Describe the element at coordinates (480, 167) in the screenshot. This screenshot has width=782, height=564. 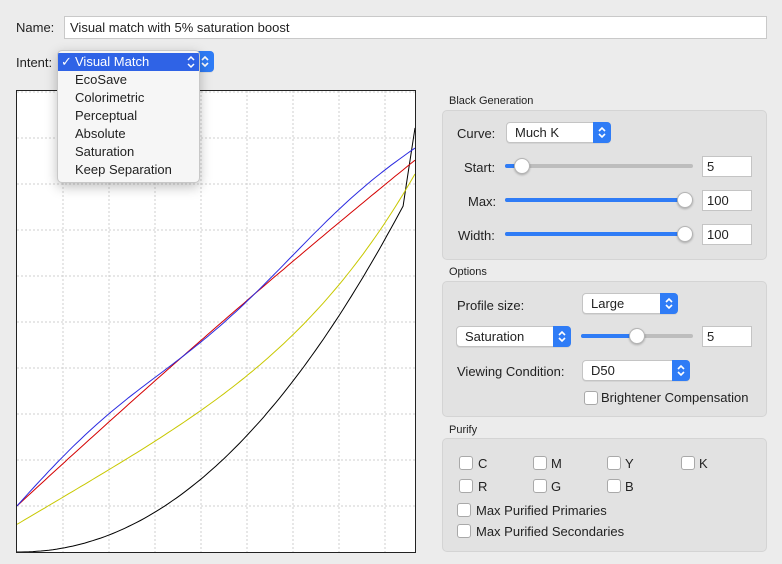
I see `start-label: Start:` at that location.